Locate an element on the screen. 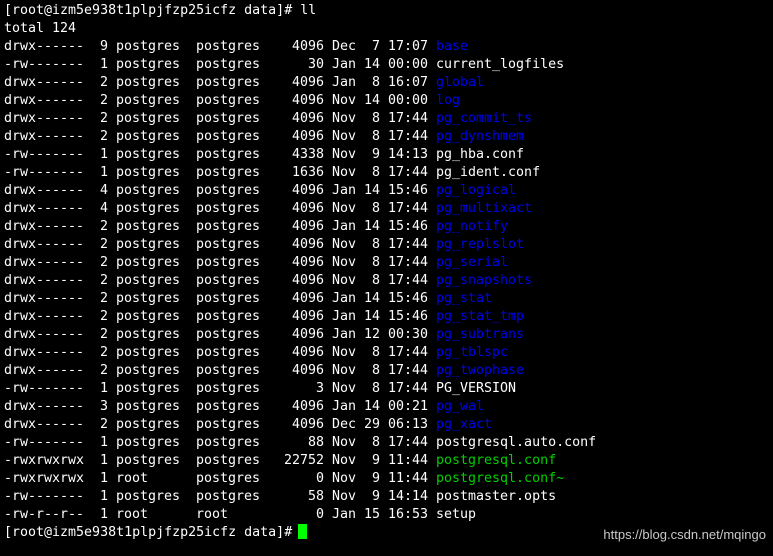 This screenshot has height=556, width=773. entry-name: pg_twophase is located at coordinates (480, 370).